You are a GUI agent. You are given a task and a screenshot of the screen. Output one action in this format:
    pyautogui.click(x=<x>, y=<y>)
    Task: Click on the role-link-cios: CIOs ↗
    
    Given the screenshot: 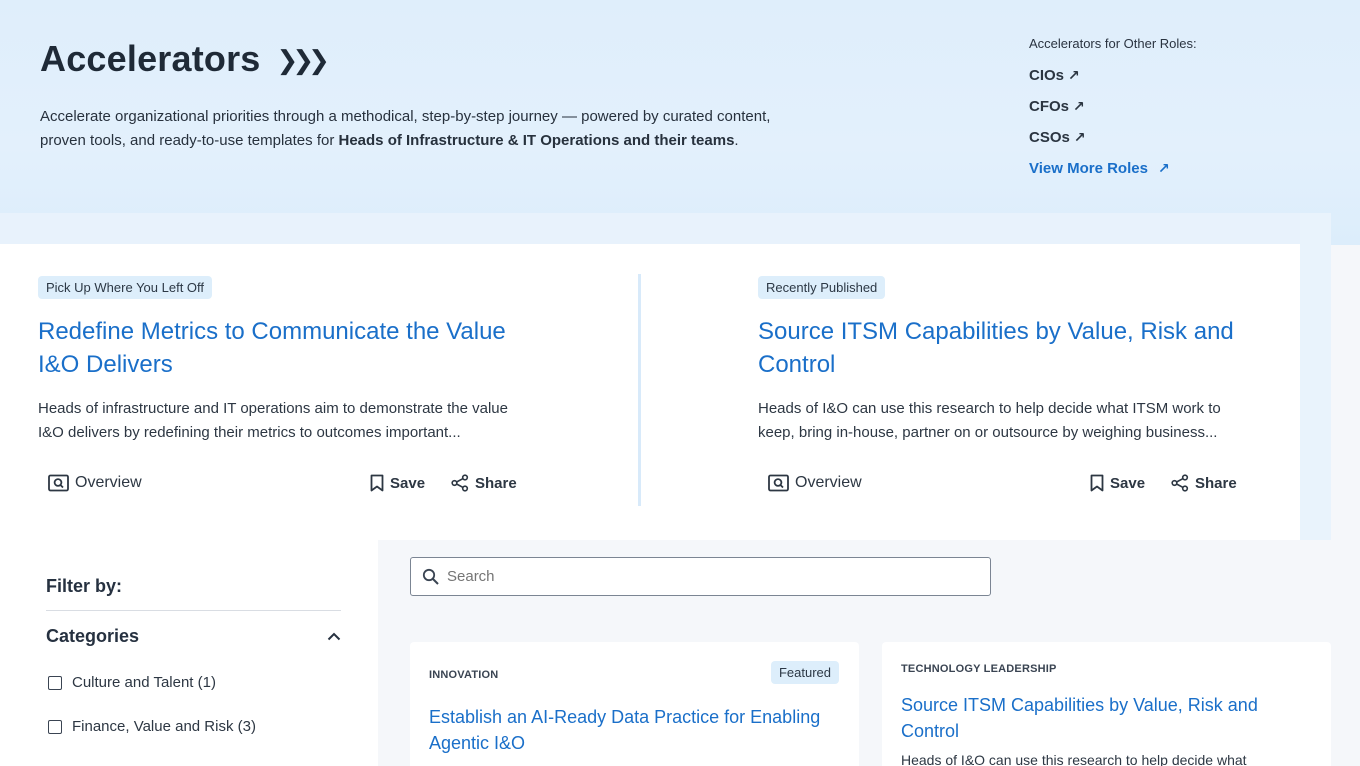 What is the action you would take?
    pyautogui.click(x=1113, y=75)
    